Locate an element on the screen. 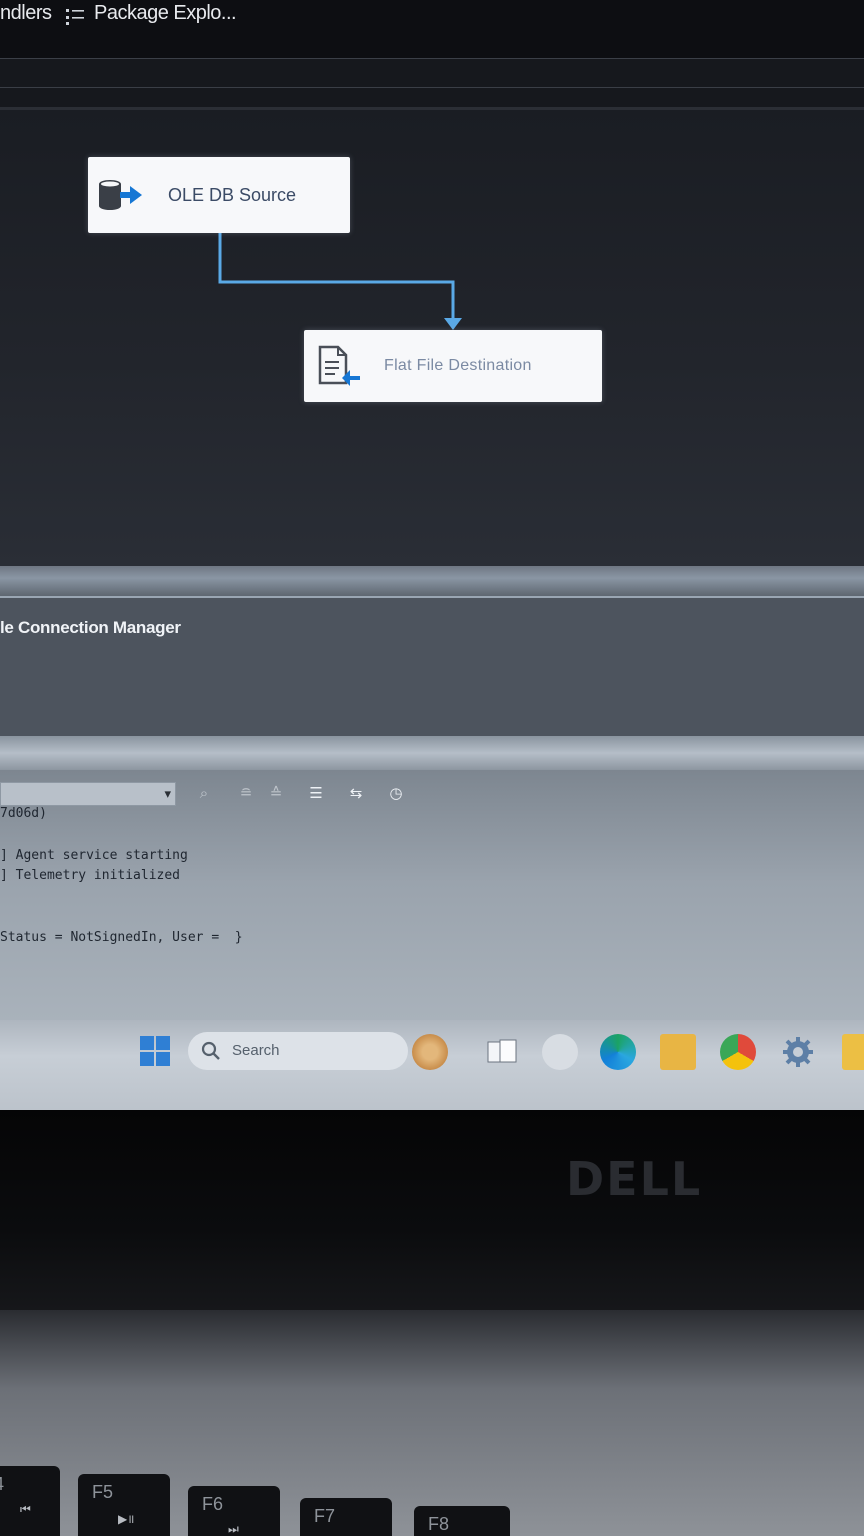 Image resolution: width=864 pixels, height=1536 pixels. start-button is located at coordinates (155, 1051).